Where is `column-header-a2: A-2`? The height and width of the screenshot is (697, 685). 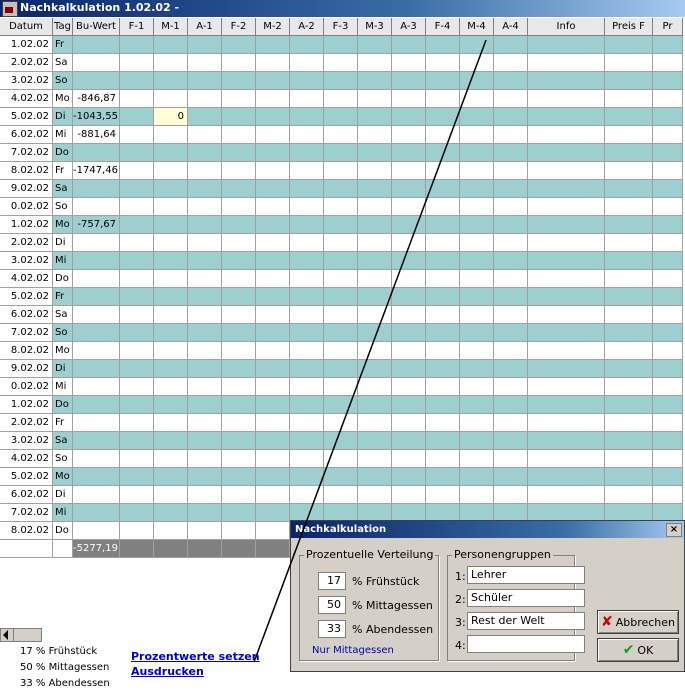
column-header-a2: A-2 is located at coordinates (307, 27).